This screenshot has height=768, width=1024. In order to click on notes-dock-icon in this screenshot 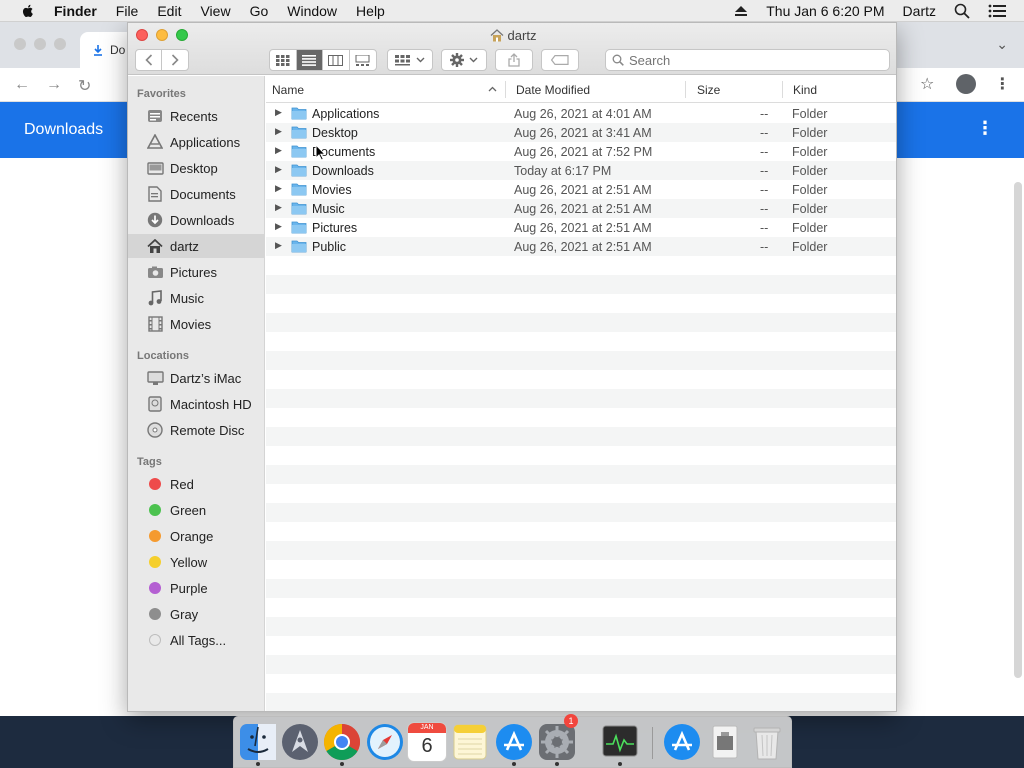, I will do `click(470, 742)`.